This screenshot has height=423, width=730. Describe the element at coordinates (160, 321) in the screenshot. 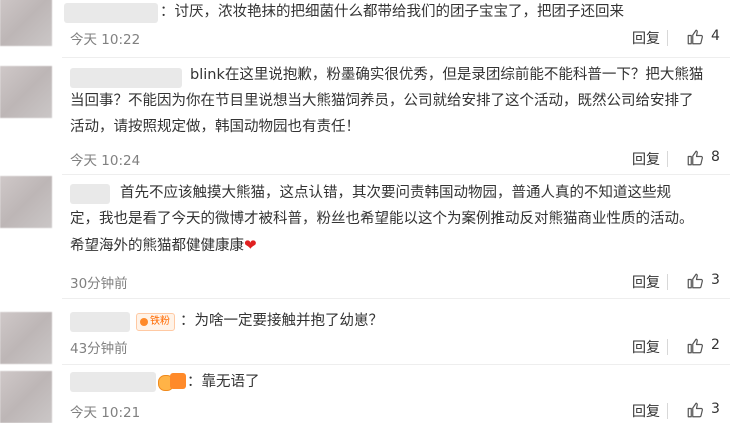

I see `badge-label: 铁粉` at that location.